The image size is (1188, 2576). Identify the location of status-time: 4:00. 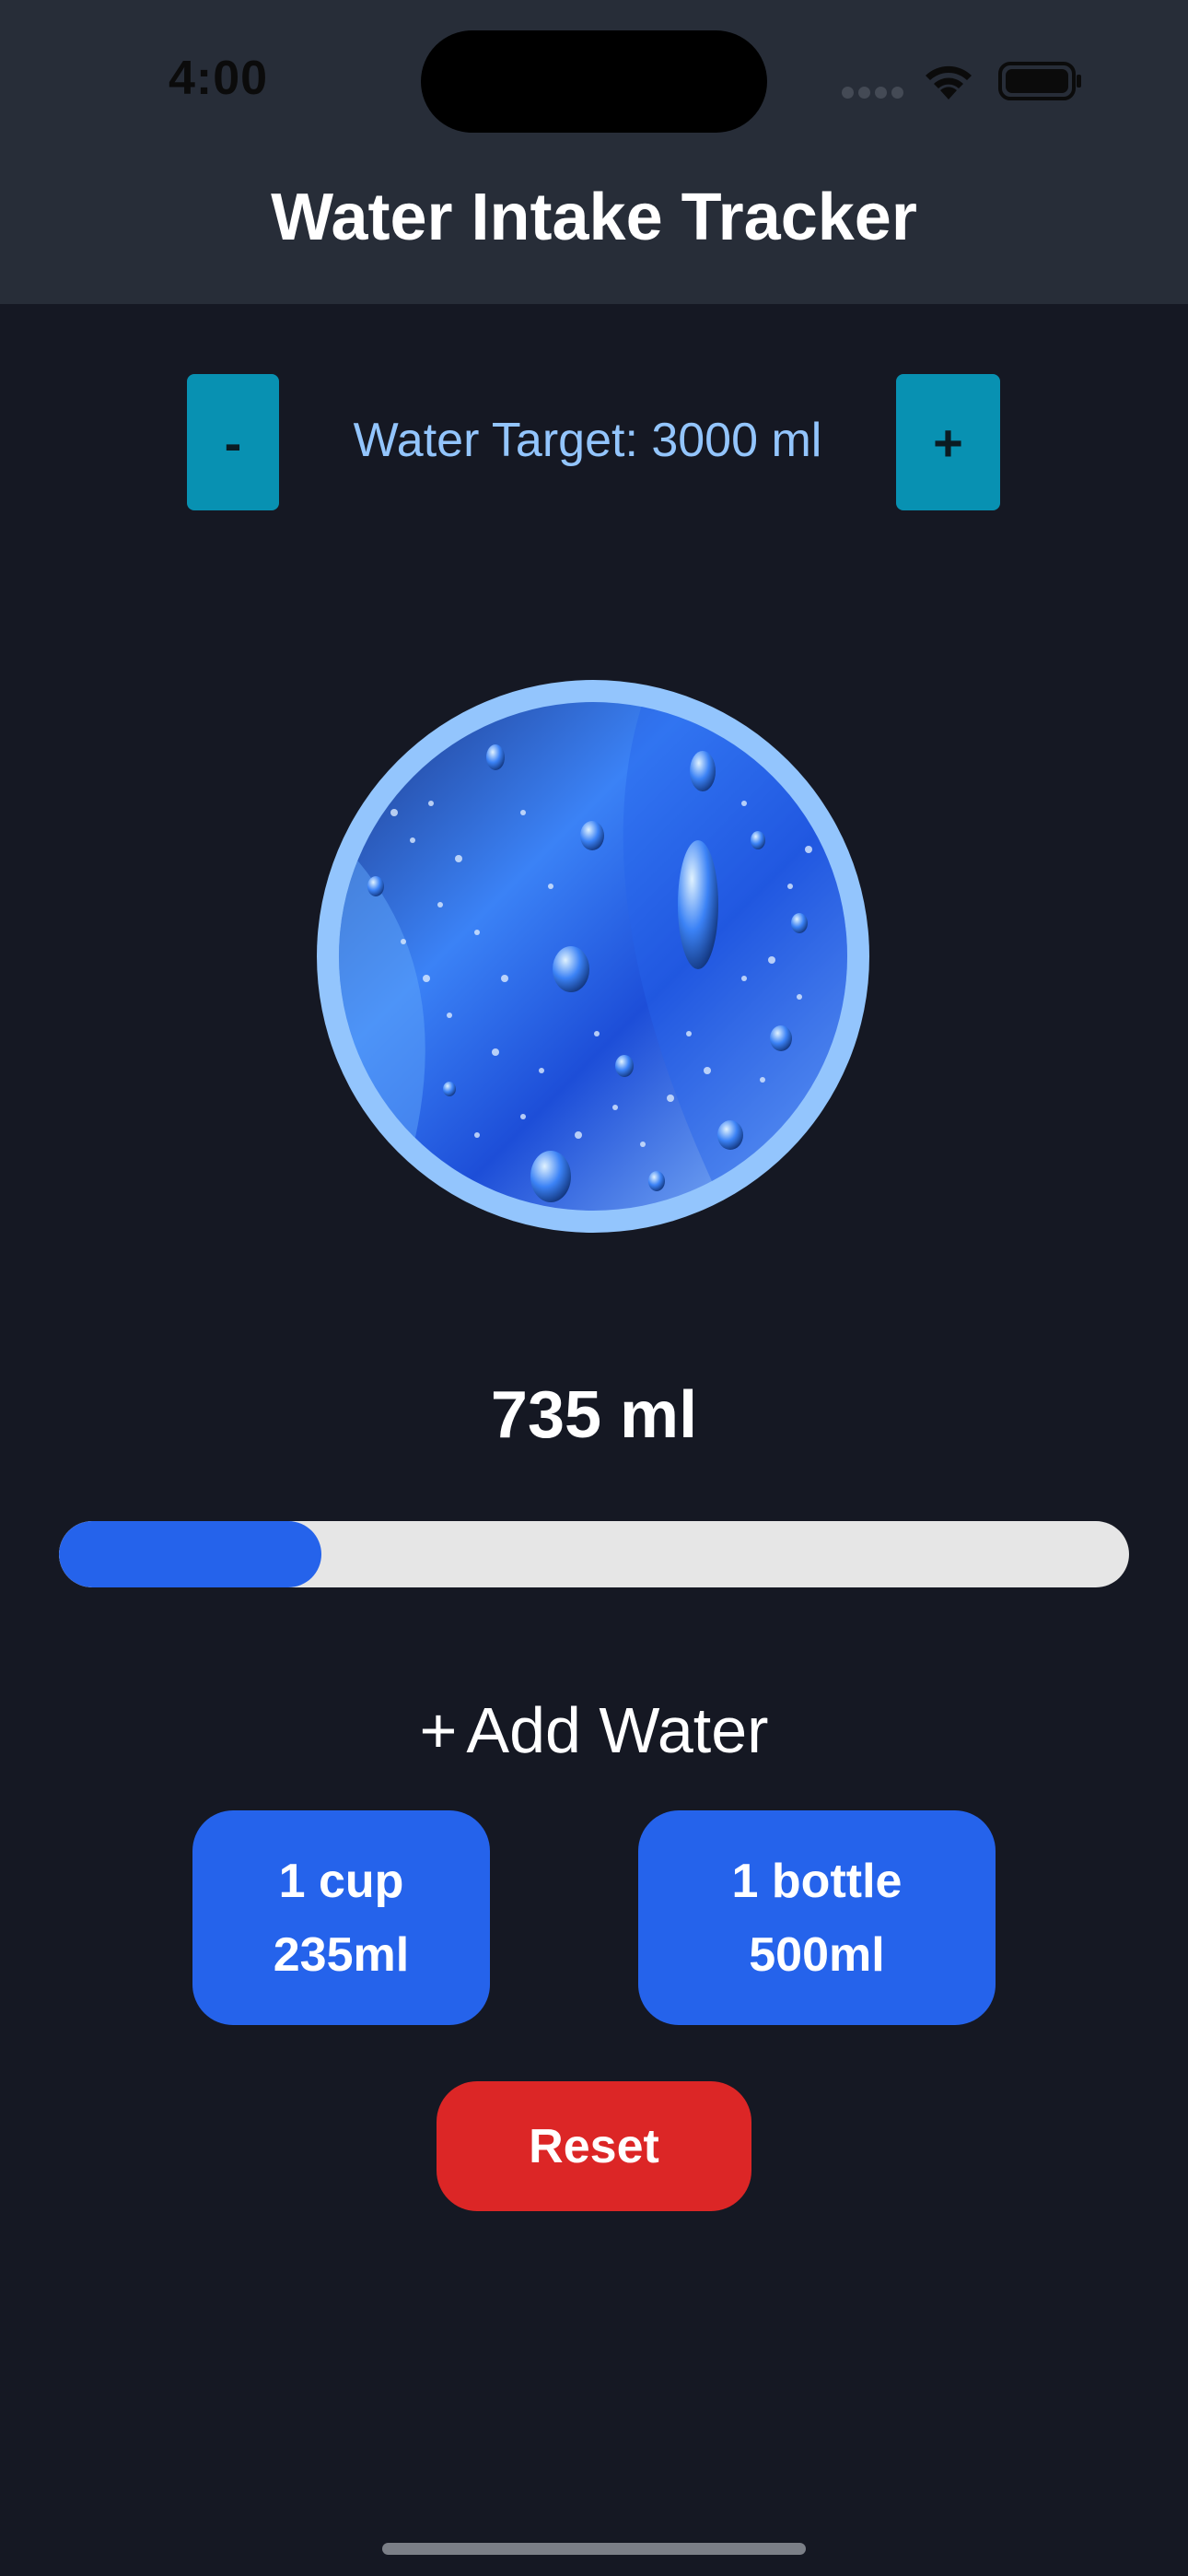
(219, 78).